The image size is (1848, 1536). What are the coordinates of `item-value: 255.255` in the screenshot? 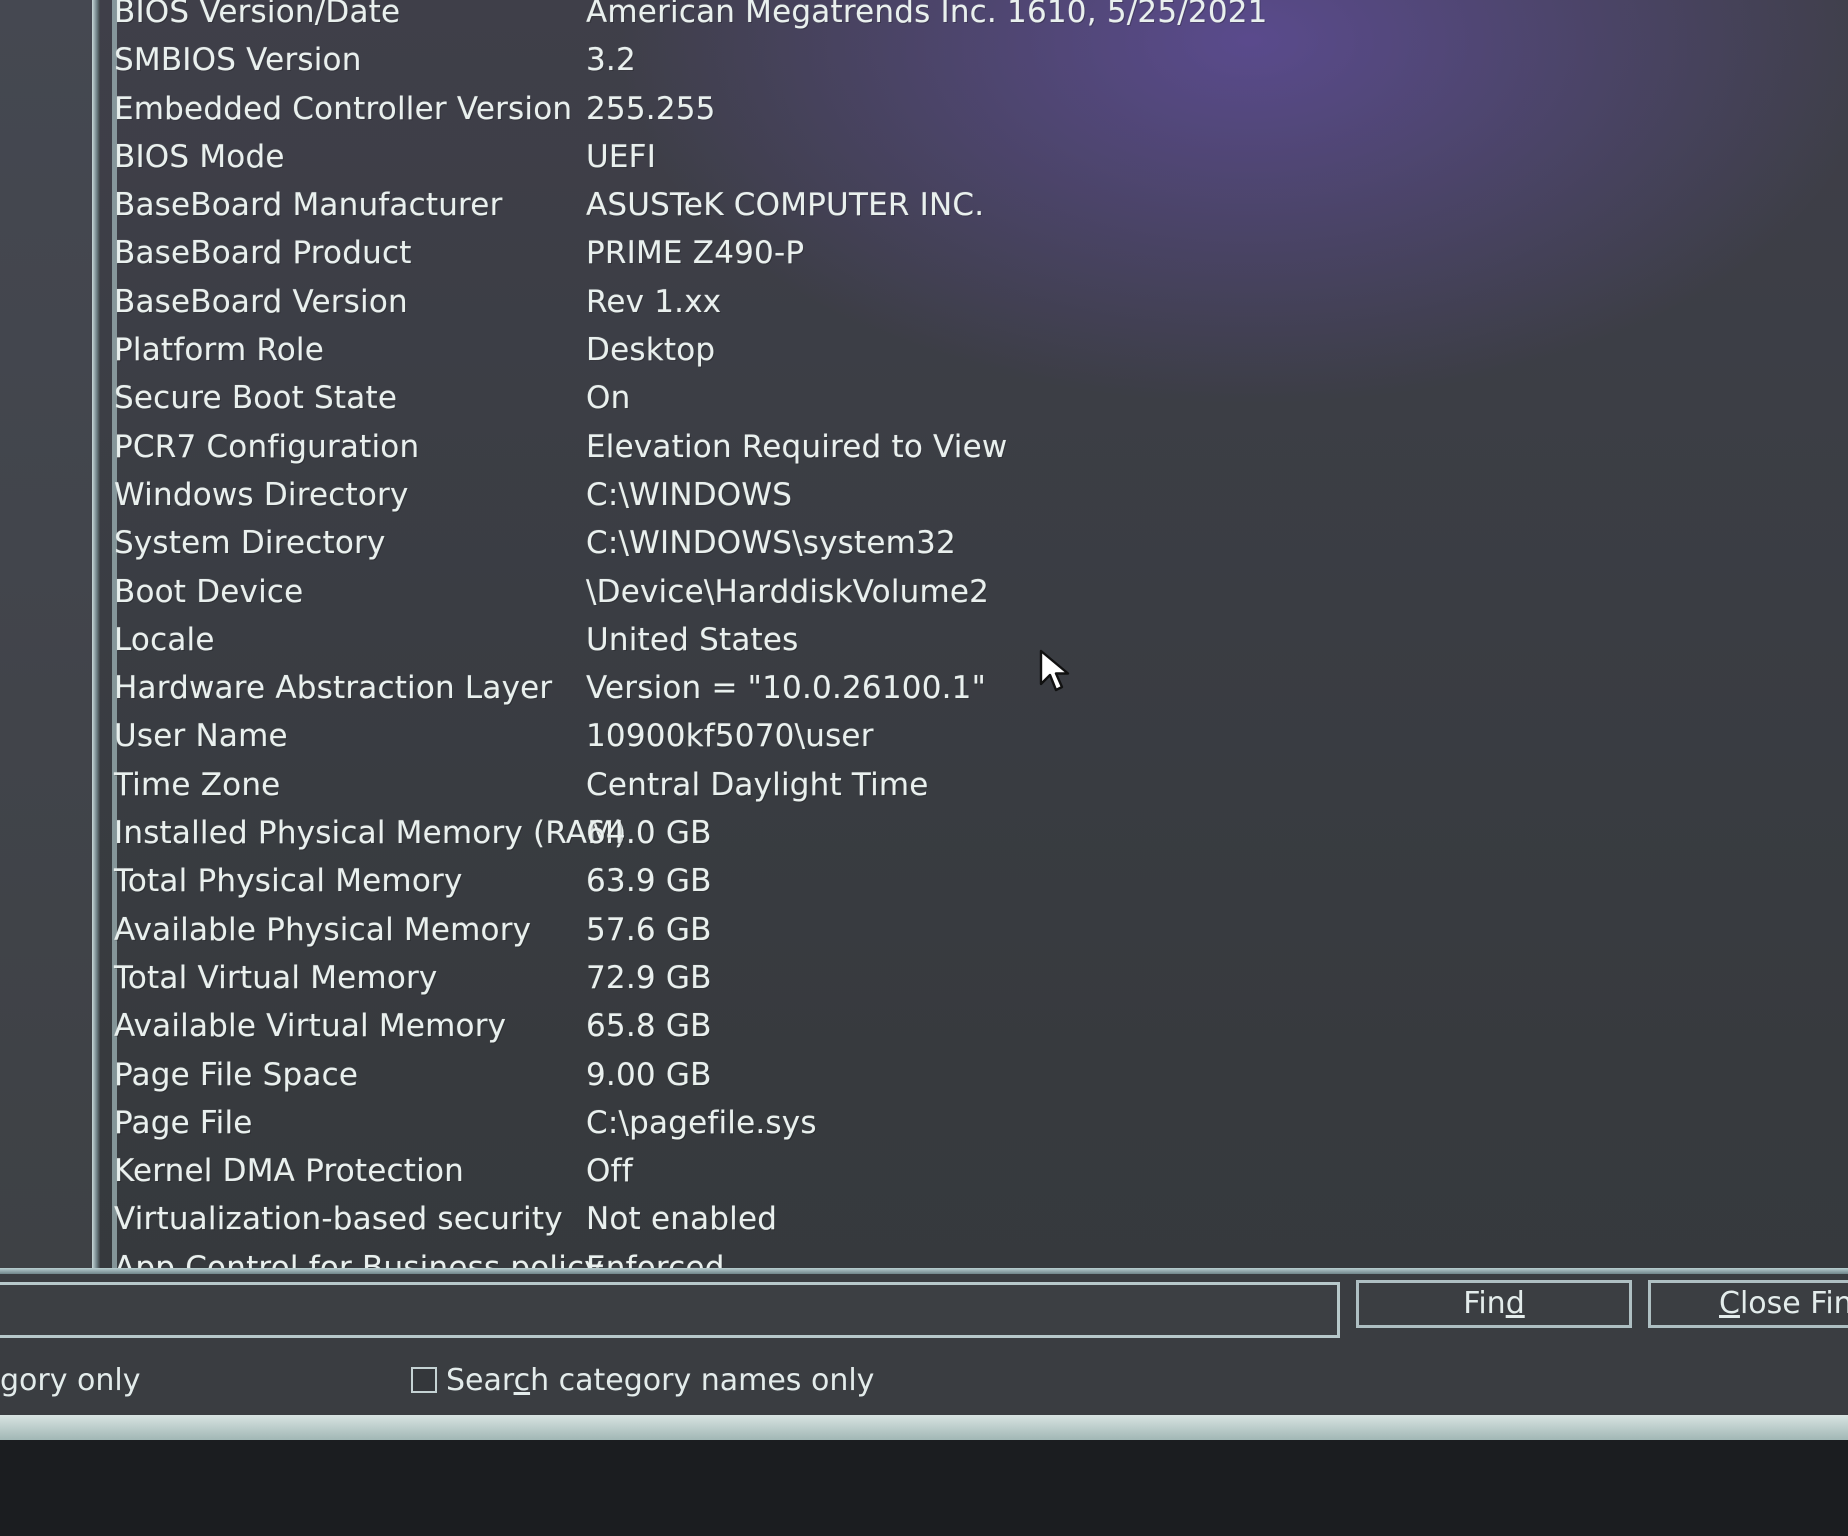 It's located at (651, 108).